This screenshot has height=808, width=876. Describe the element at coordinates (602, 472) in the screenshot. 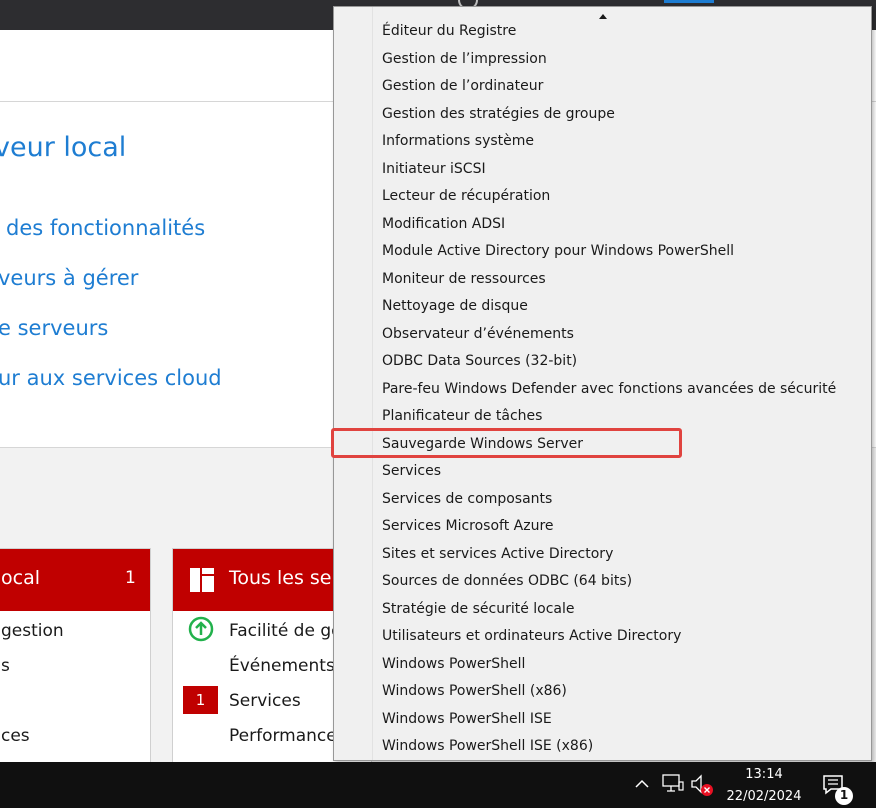

I see `menu-item-services: Services` at that location.